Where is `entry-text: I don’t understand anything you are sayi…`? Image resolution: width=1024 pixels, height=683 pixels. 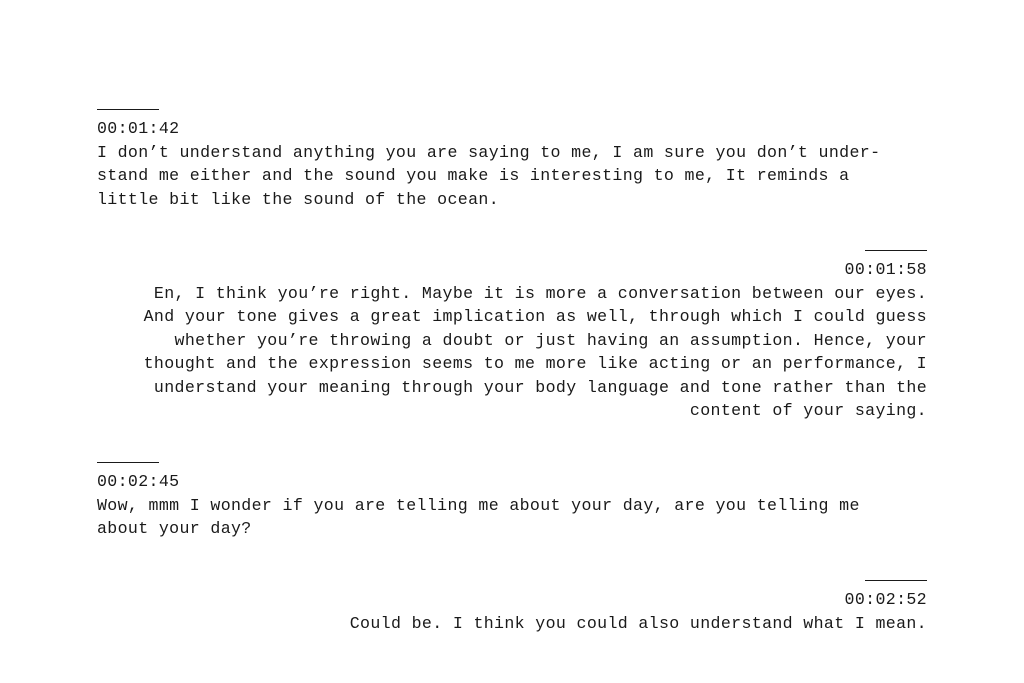 entry-text: I don’t understand anything you are sayi… is located at coordinates (489, 175).